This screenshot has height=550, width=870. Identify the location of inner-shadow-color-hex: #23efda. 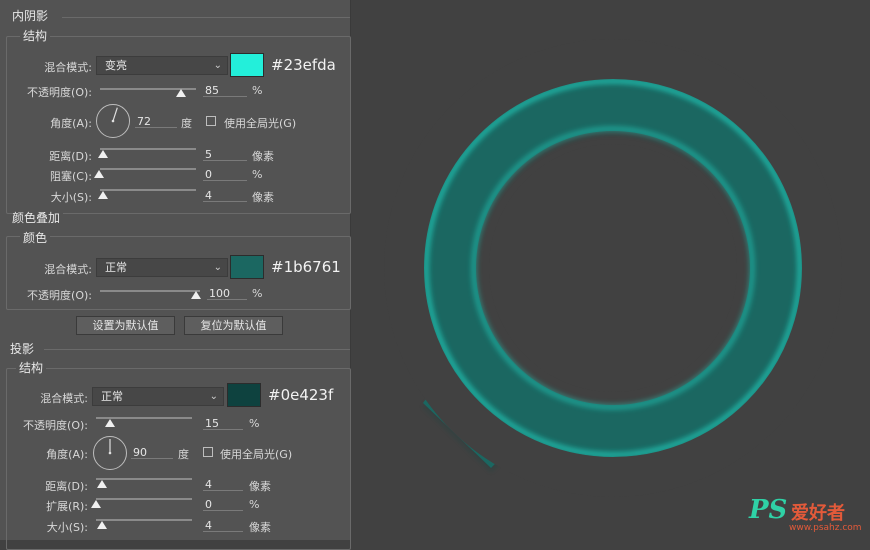
(303, 65).